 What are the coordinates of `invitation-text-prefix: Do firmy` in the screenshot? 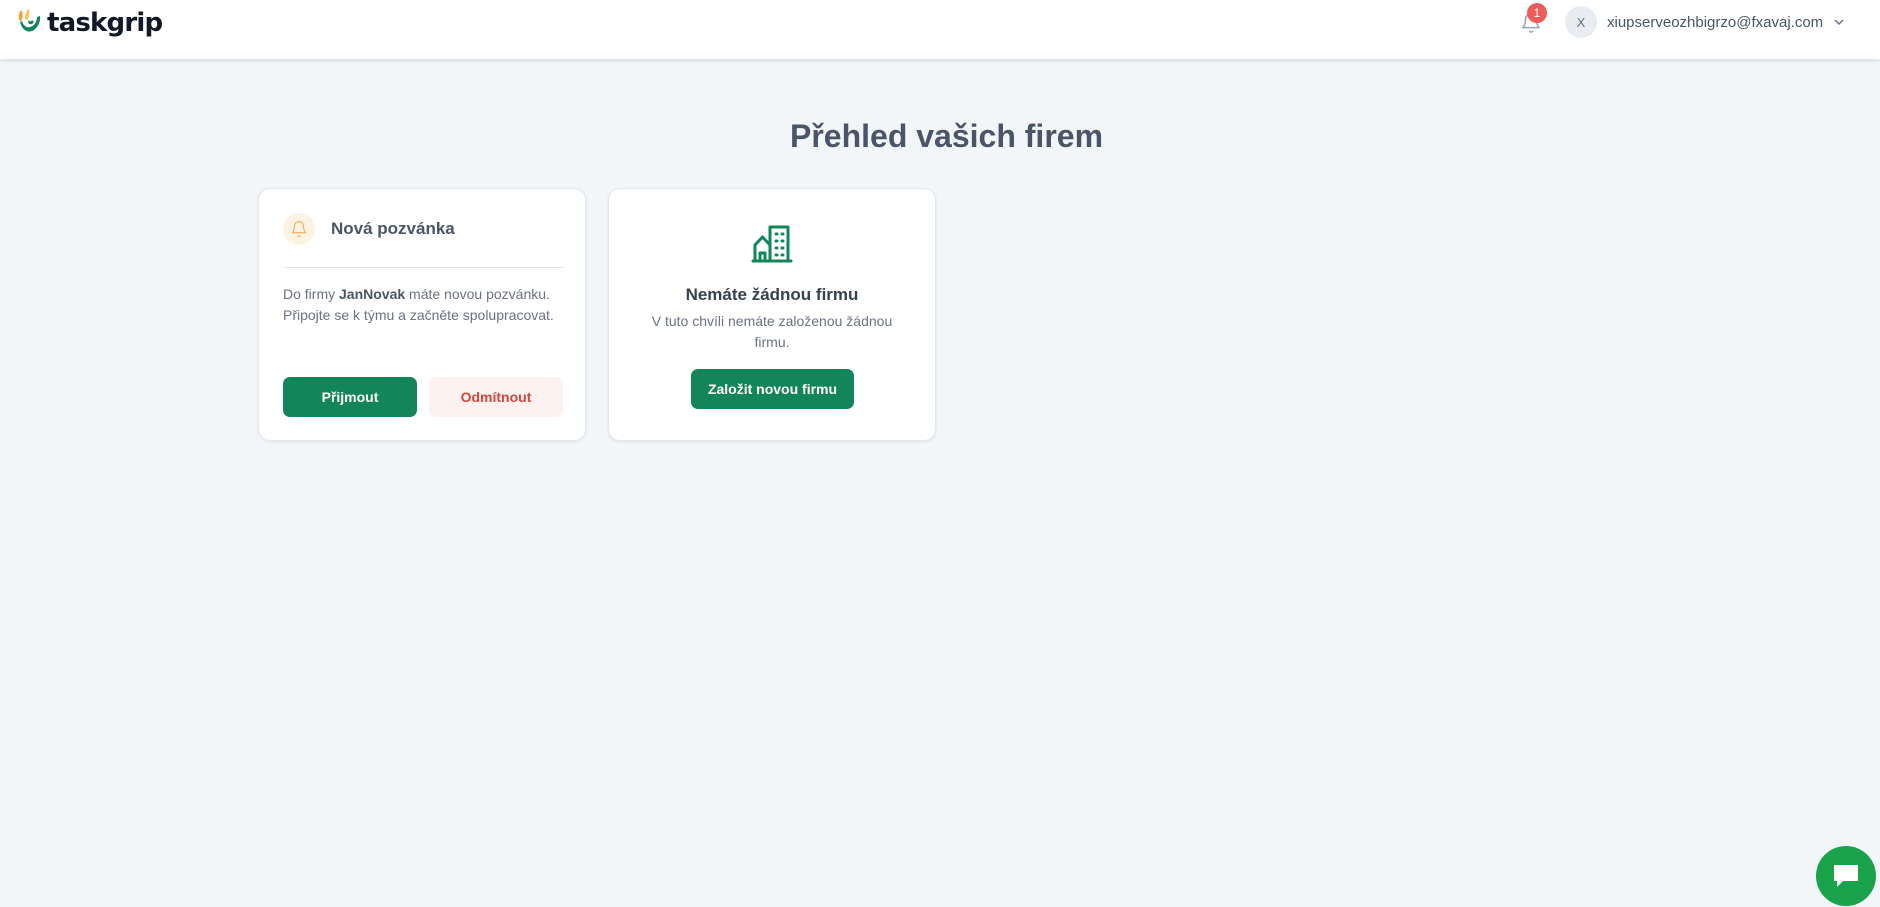 It's located at (311, 294).